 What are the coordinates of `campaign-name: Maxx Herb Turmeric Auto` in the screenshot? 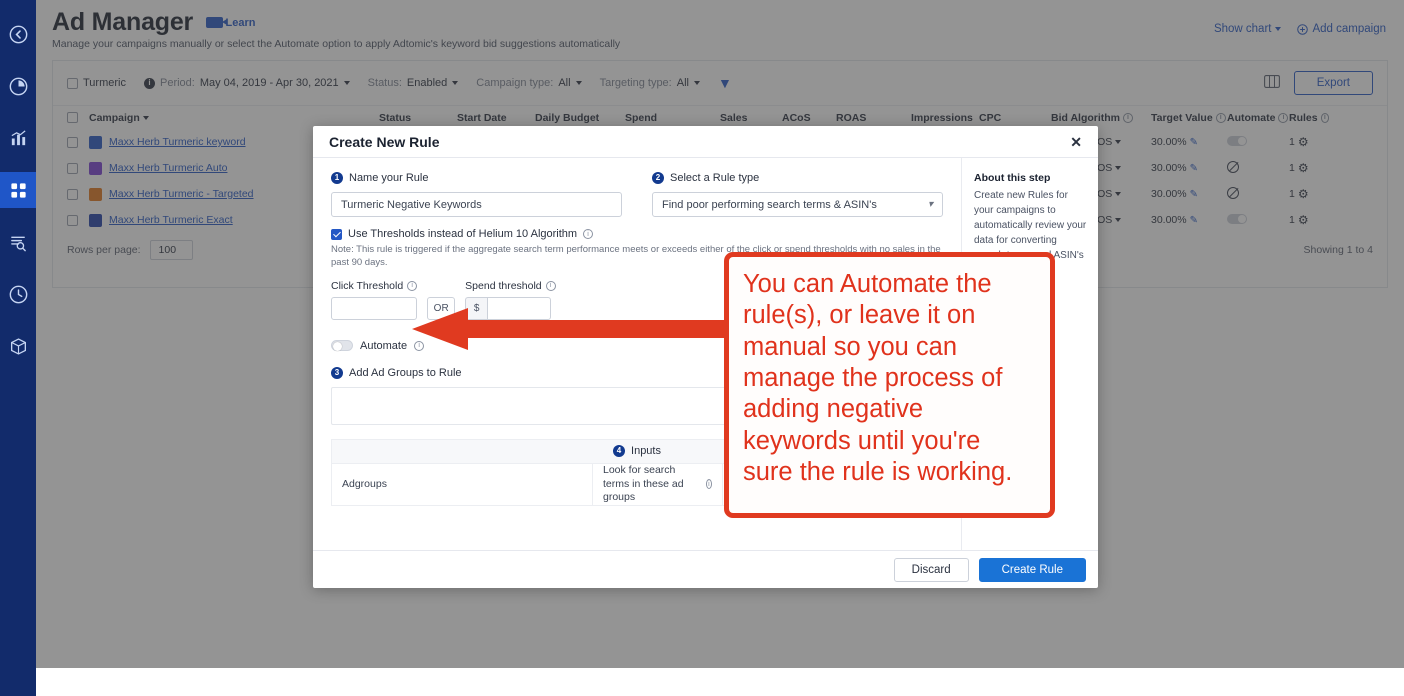 It's located at (168, 168).